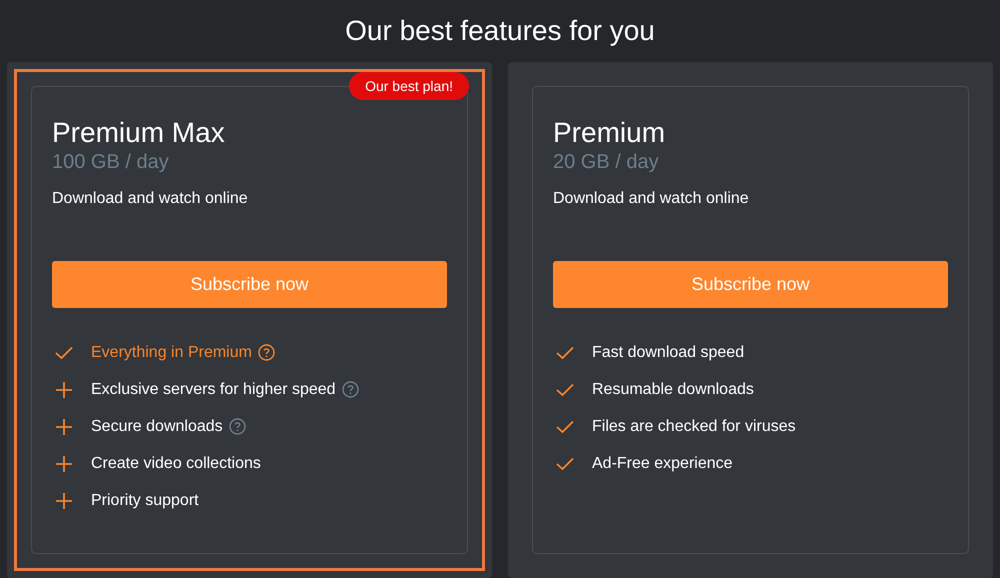 The height and width of the screenshot is (578, 1000). What do you see at coordinates (176, 464) in the screenshot?
I see `feature-text: Create video collections` at bounding box center [176, 464].